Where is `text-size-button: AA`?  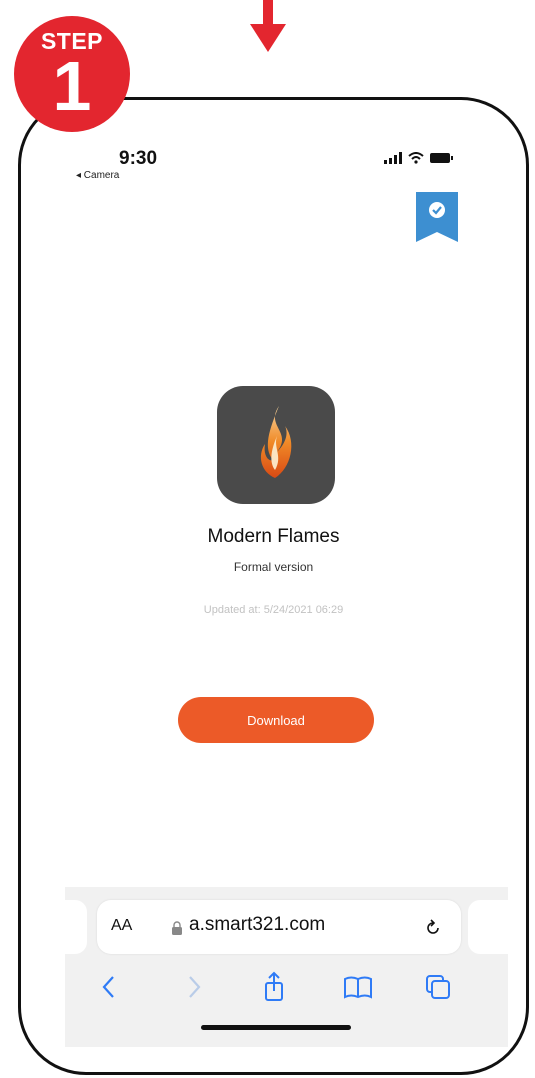 text-size-button: AA is located at coordinates (121, 926).